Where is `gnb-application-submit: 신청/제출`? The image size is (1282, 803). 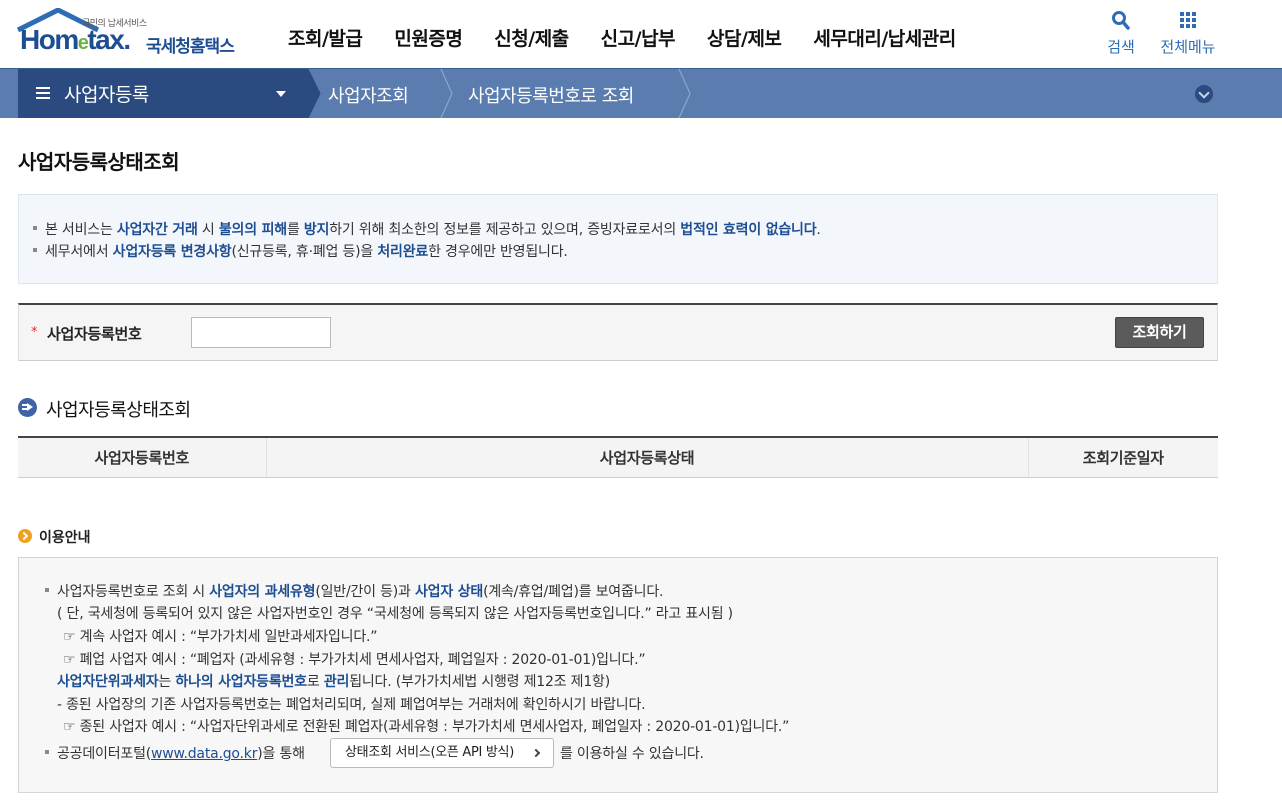
gnb-application-submit: 신청/제출 is located at coordinates (531, 37).